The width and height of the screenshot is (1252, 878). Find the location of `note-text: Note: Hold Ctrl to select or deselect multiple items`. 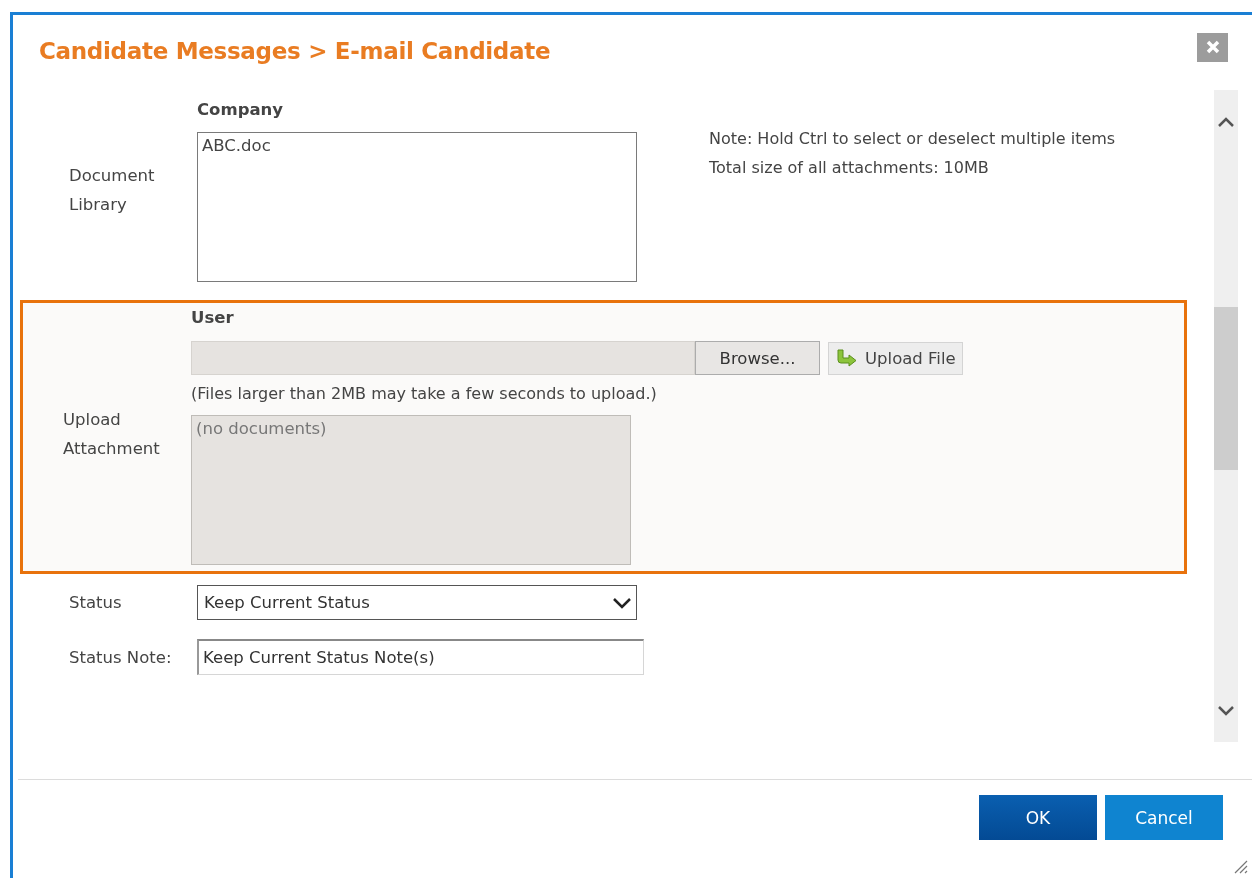

note-text: Note: Hold Ctrl to select or deselect multiple items is located at coordinates (912, 139).